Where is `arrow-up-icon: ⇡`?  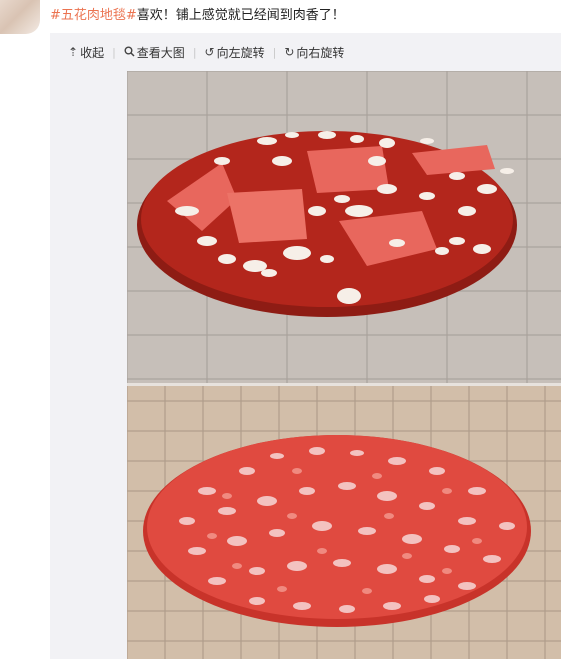 arrow-up-icon: ⇡ is located at coordinates (73, 52).